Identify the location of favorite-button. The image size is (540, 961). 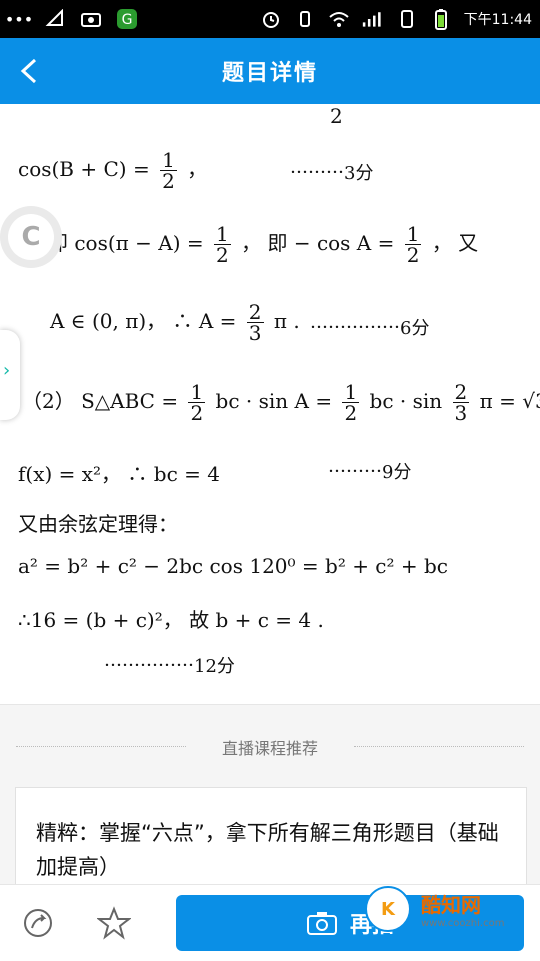
(114, 923).